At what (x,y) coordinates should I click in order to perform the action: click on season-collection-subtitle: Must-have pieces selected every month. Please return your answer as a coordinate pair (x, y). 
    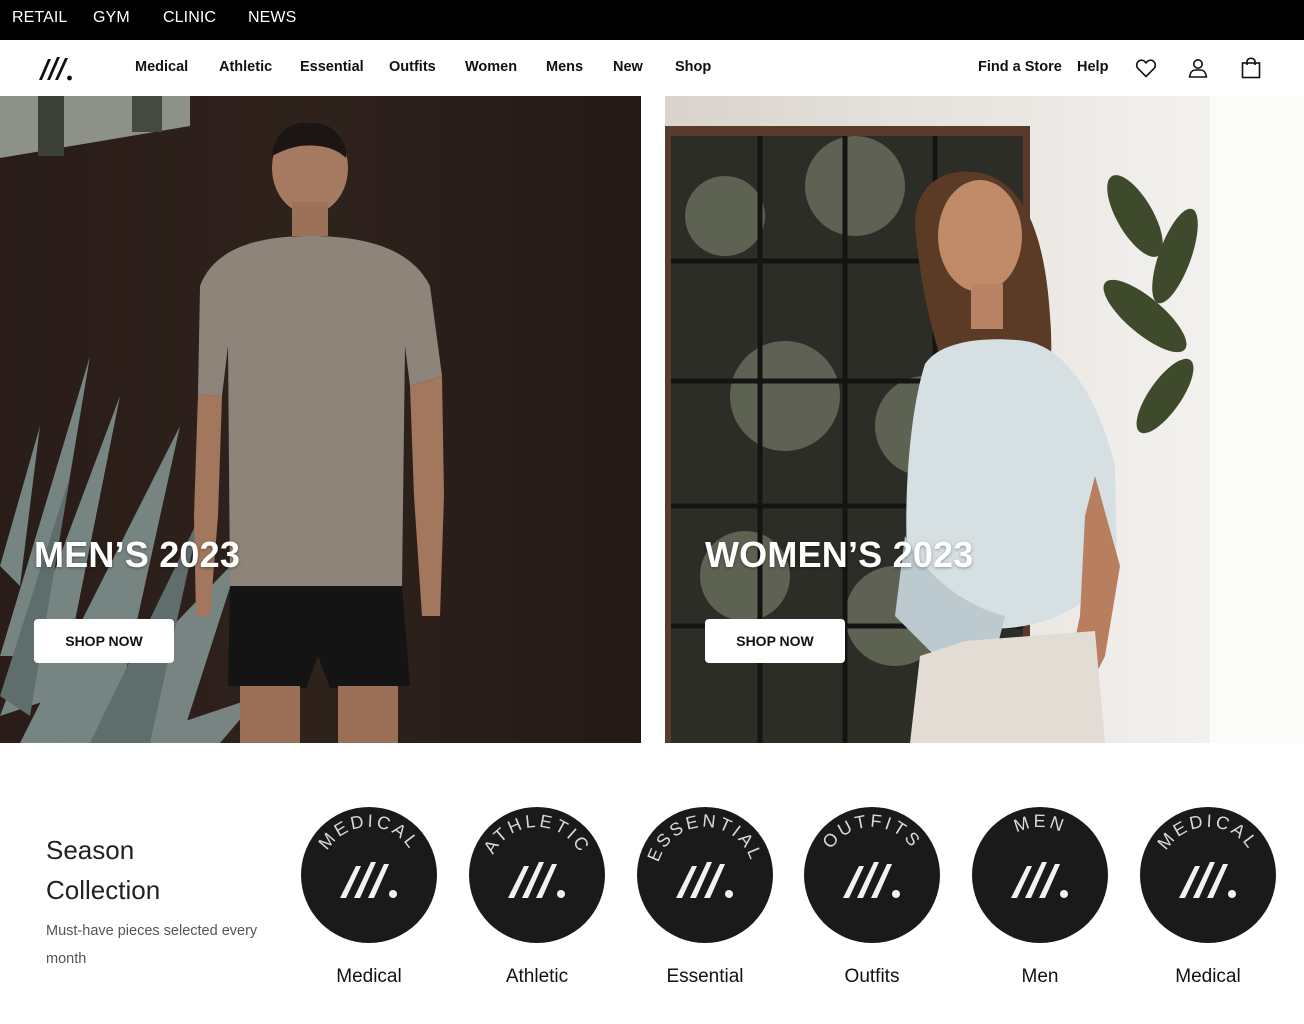
    Looking at the image, I should click on (152, 945).